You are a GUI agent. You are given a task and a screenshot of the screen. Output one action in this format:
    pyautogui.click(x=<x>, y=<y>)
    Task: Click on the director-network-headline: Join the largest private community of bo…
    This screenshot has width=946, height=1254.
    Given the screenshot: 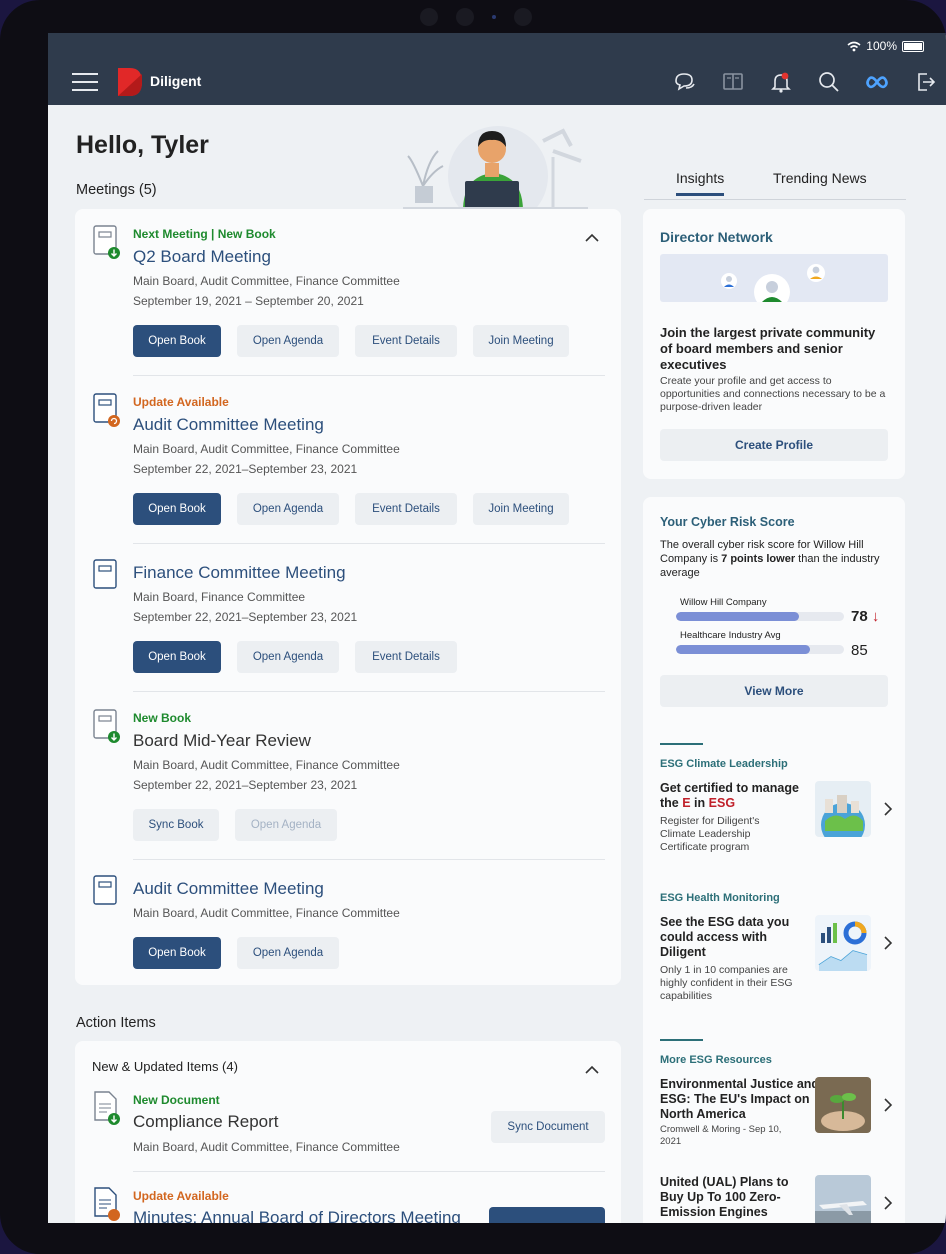 What is the action you would take?
    pyautogui.click(x=768, y=348)
    